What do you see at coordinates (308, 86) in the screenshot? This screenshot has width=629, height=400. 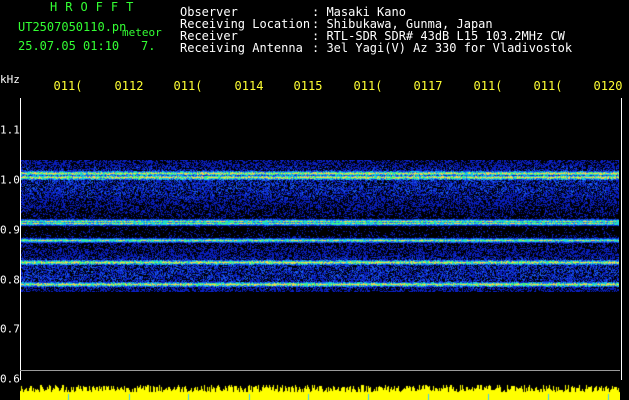 I see `time-tick: 0115` at bounding box center [308, 86].